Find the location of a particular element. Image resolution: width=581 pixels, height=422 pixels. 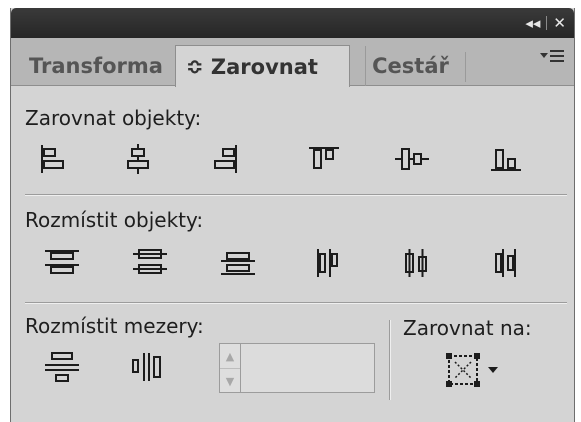

stepper-up-icon: ▲ is located at coordinates (230, 356).